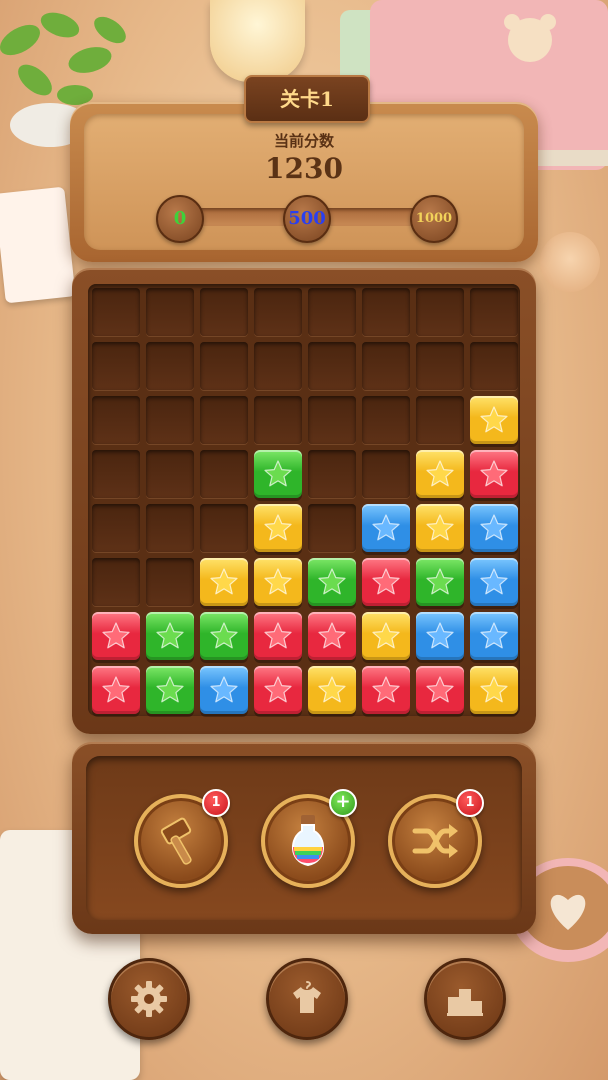 The image size is (608, 1080). Describe the element at coordinates (343, 803) in the screenshot. I see `potion-add-badge: +` at that location.